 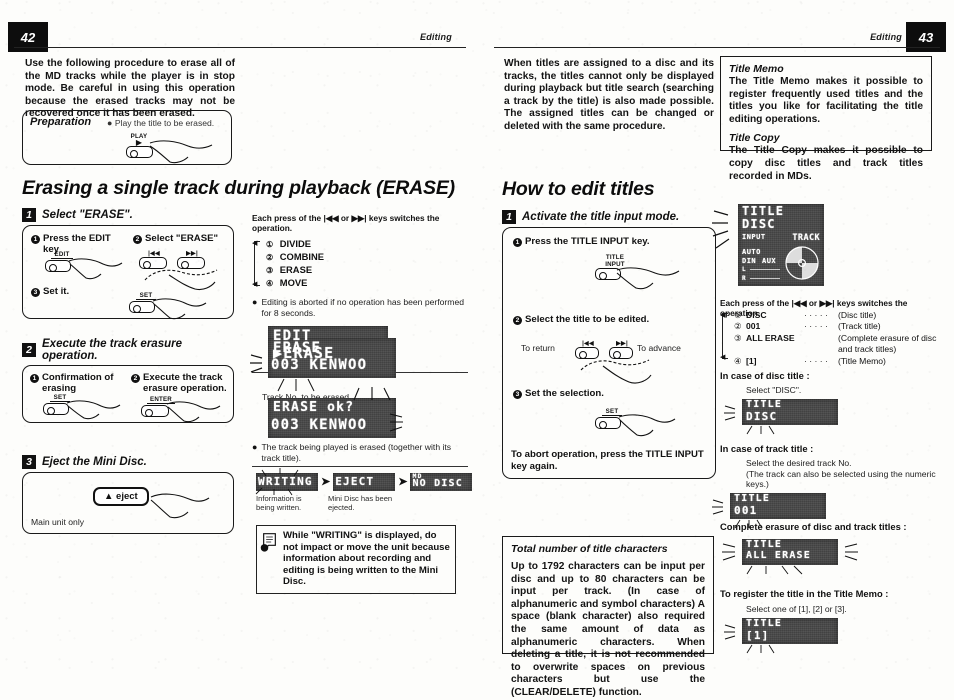 What do you see at coordinates (35, 292) in the screenshot?
I see `substep-number: 3` at bounding box center [35, 292].